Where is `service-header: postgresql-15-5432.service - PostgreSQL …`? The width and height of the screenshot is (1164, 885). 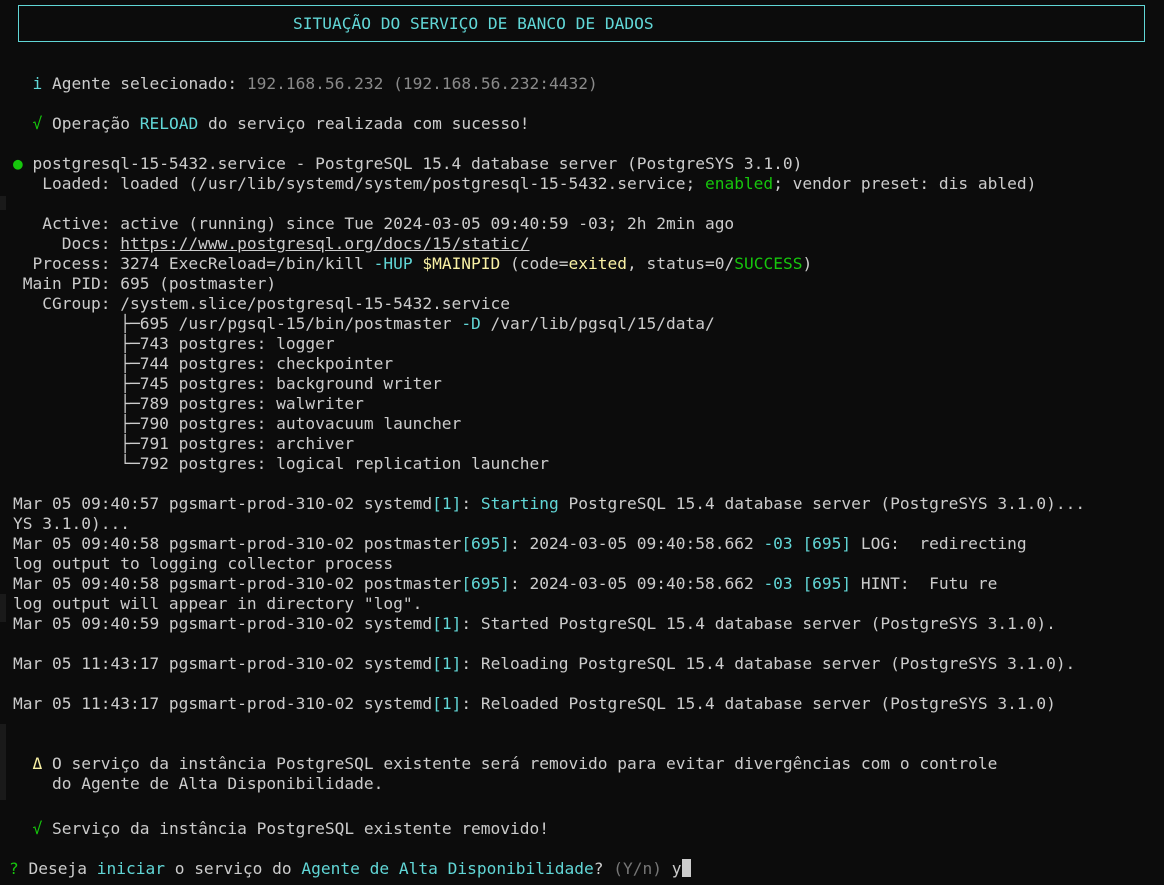 service-header: postgresql-15-5432.service - PostgreSQL … is located at coordinates (412, 163).